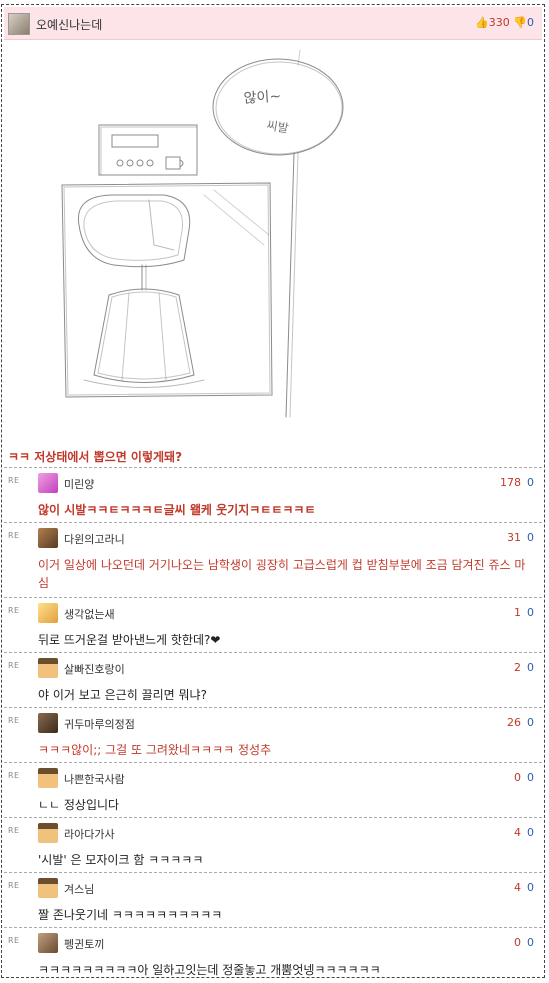  Describe the element at coordinates (514, 537) in the screenshot. I see `comment-upvotes: 31` at that location.